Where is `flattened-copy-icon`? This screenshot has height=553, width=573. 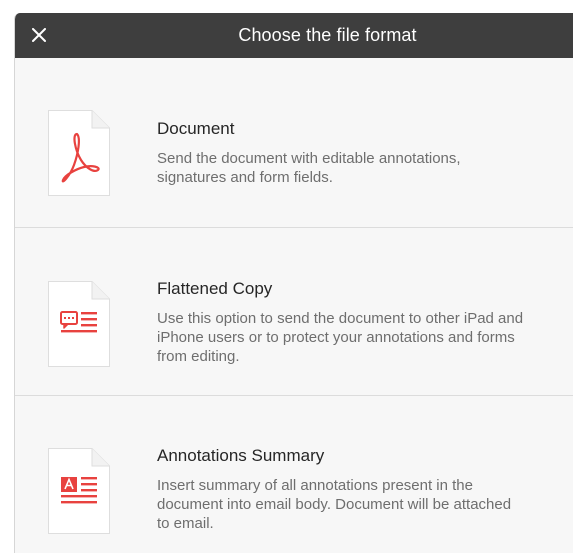
flattened-copy-icon is located at coordinates (79, 324).